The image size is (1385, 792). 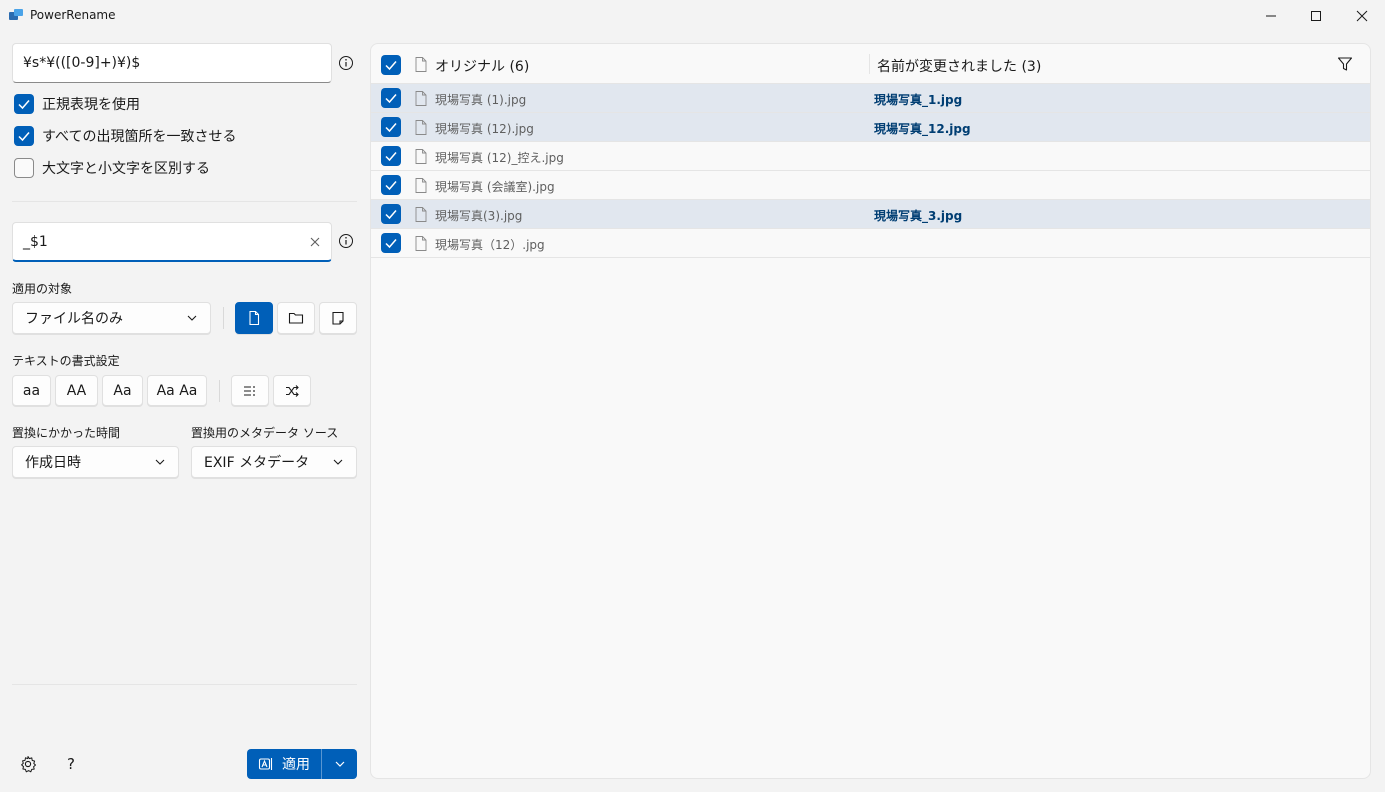 I want to click on renamed-name: 現場写真_1.jpg, so click(x=918, y=100).